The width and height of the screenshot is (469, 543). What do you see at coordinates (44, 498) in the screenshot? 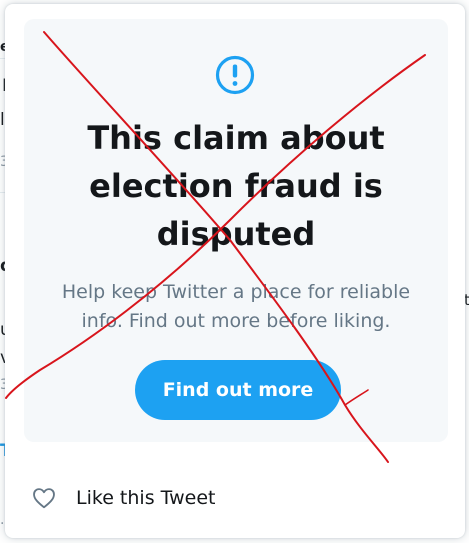
I see `heart-outline-icon` at bounding box center [44, 498].